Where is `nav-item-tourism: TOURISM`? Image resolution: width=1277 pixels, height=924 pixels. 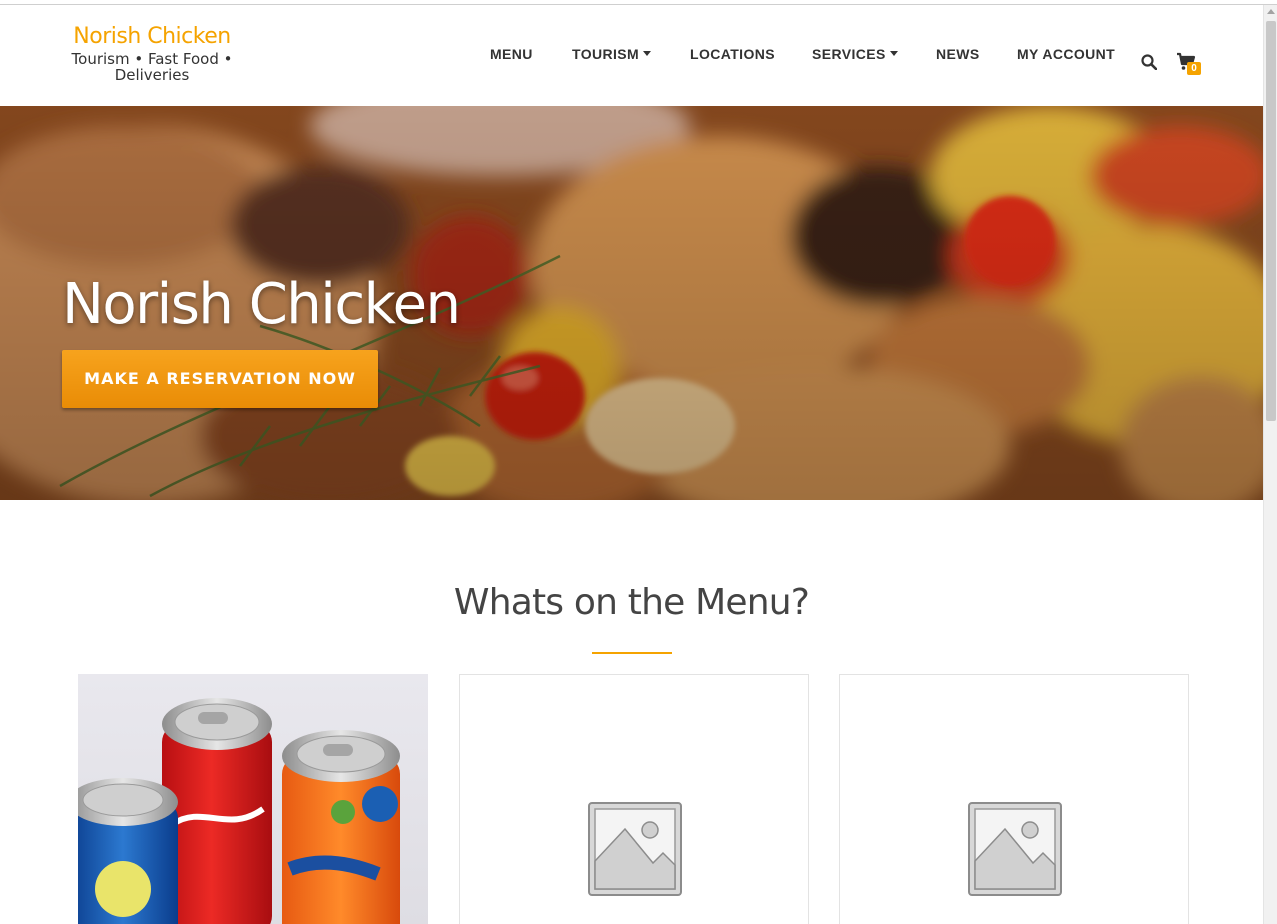
nav-item-tourism: TOURISM is located at coordinates (612, 54).